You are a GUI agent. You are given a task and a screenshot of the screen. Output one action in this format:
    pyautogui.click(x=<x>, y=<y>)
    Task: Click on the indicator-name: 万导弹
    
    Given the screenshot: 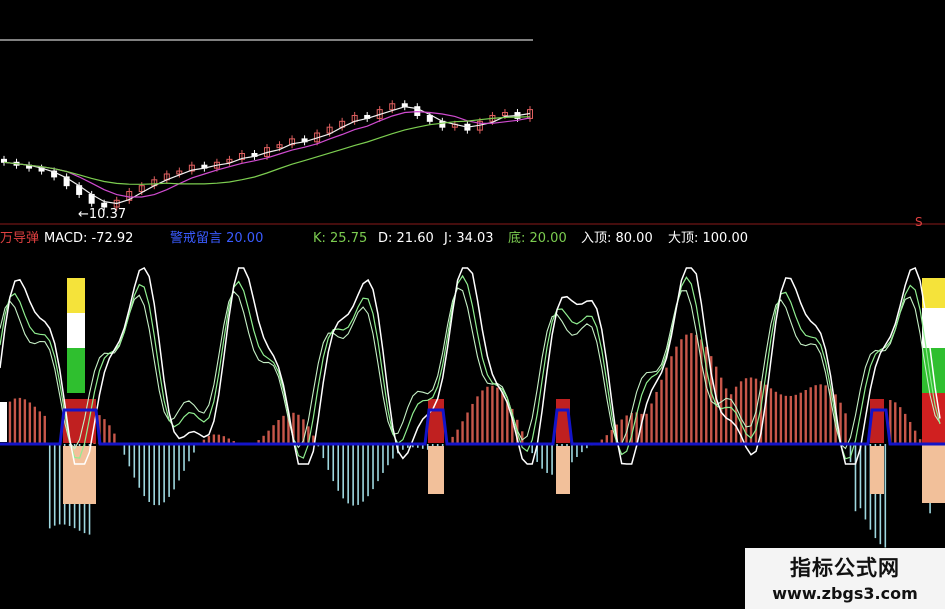 What is the action you would take?
    pyautogui.click(x=20, y=238)
    